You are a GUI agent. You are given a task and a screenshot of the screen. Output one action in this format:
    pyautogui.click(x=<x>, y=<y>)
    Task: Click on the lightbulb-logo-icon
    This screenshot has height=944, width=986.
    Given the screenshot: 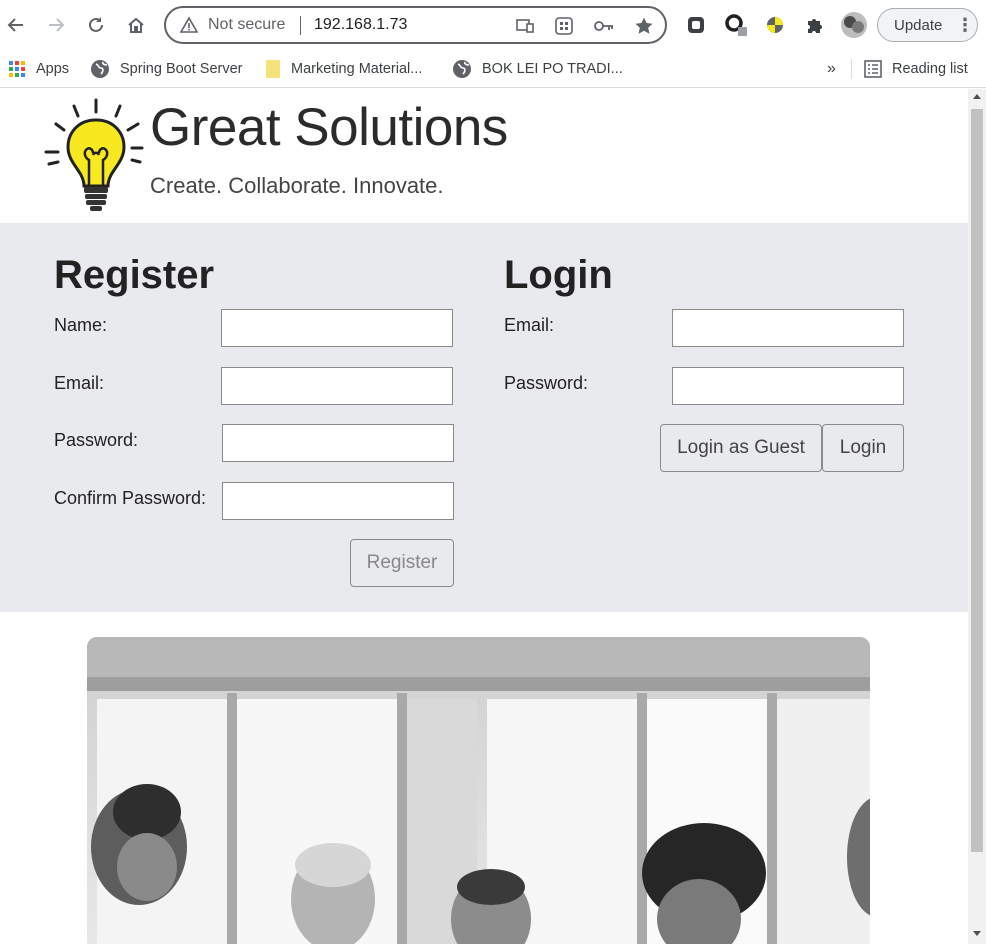 What is the action you would take?
    pyautogui.click(x=94, y=158)
    